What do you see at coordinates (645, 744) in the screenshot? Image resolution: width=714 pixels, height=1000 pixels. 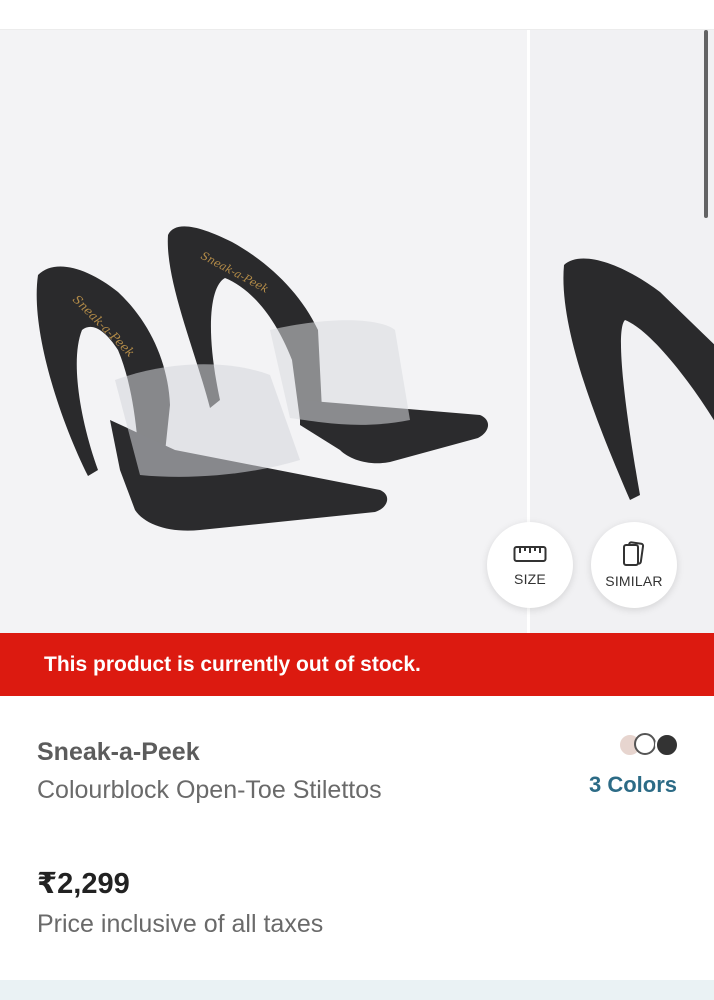 I see `color-swatch-clear` at bounding box center [645, 744].